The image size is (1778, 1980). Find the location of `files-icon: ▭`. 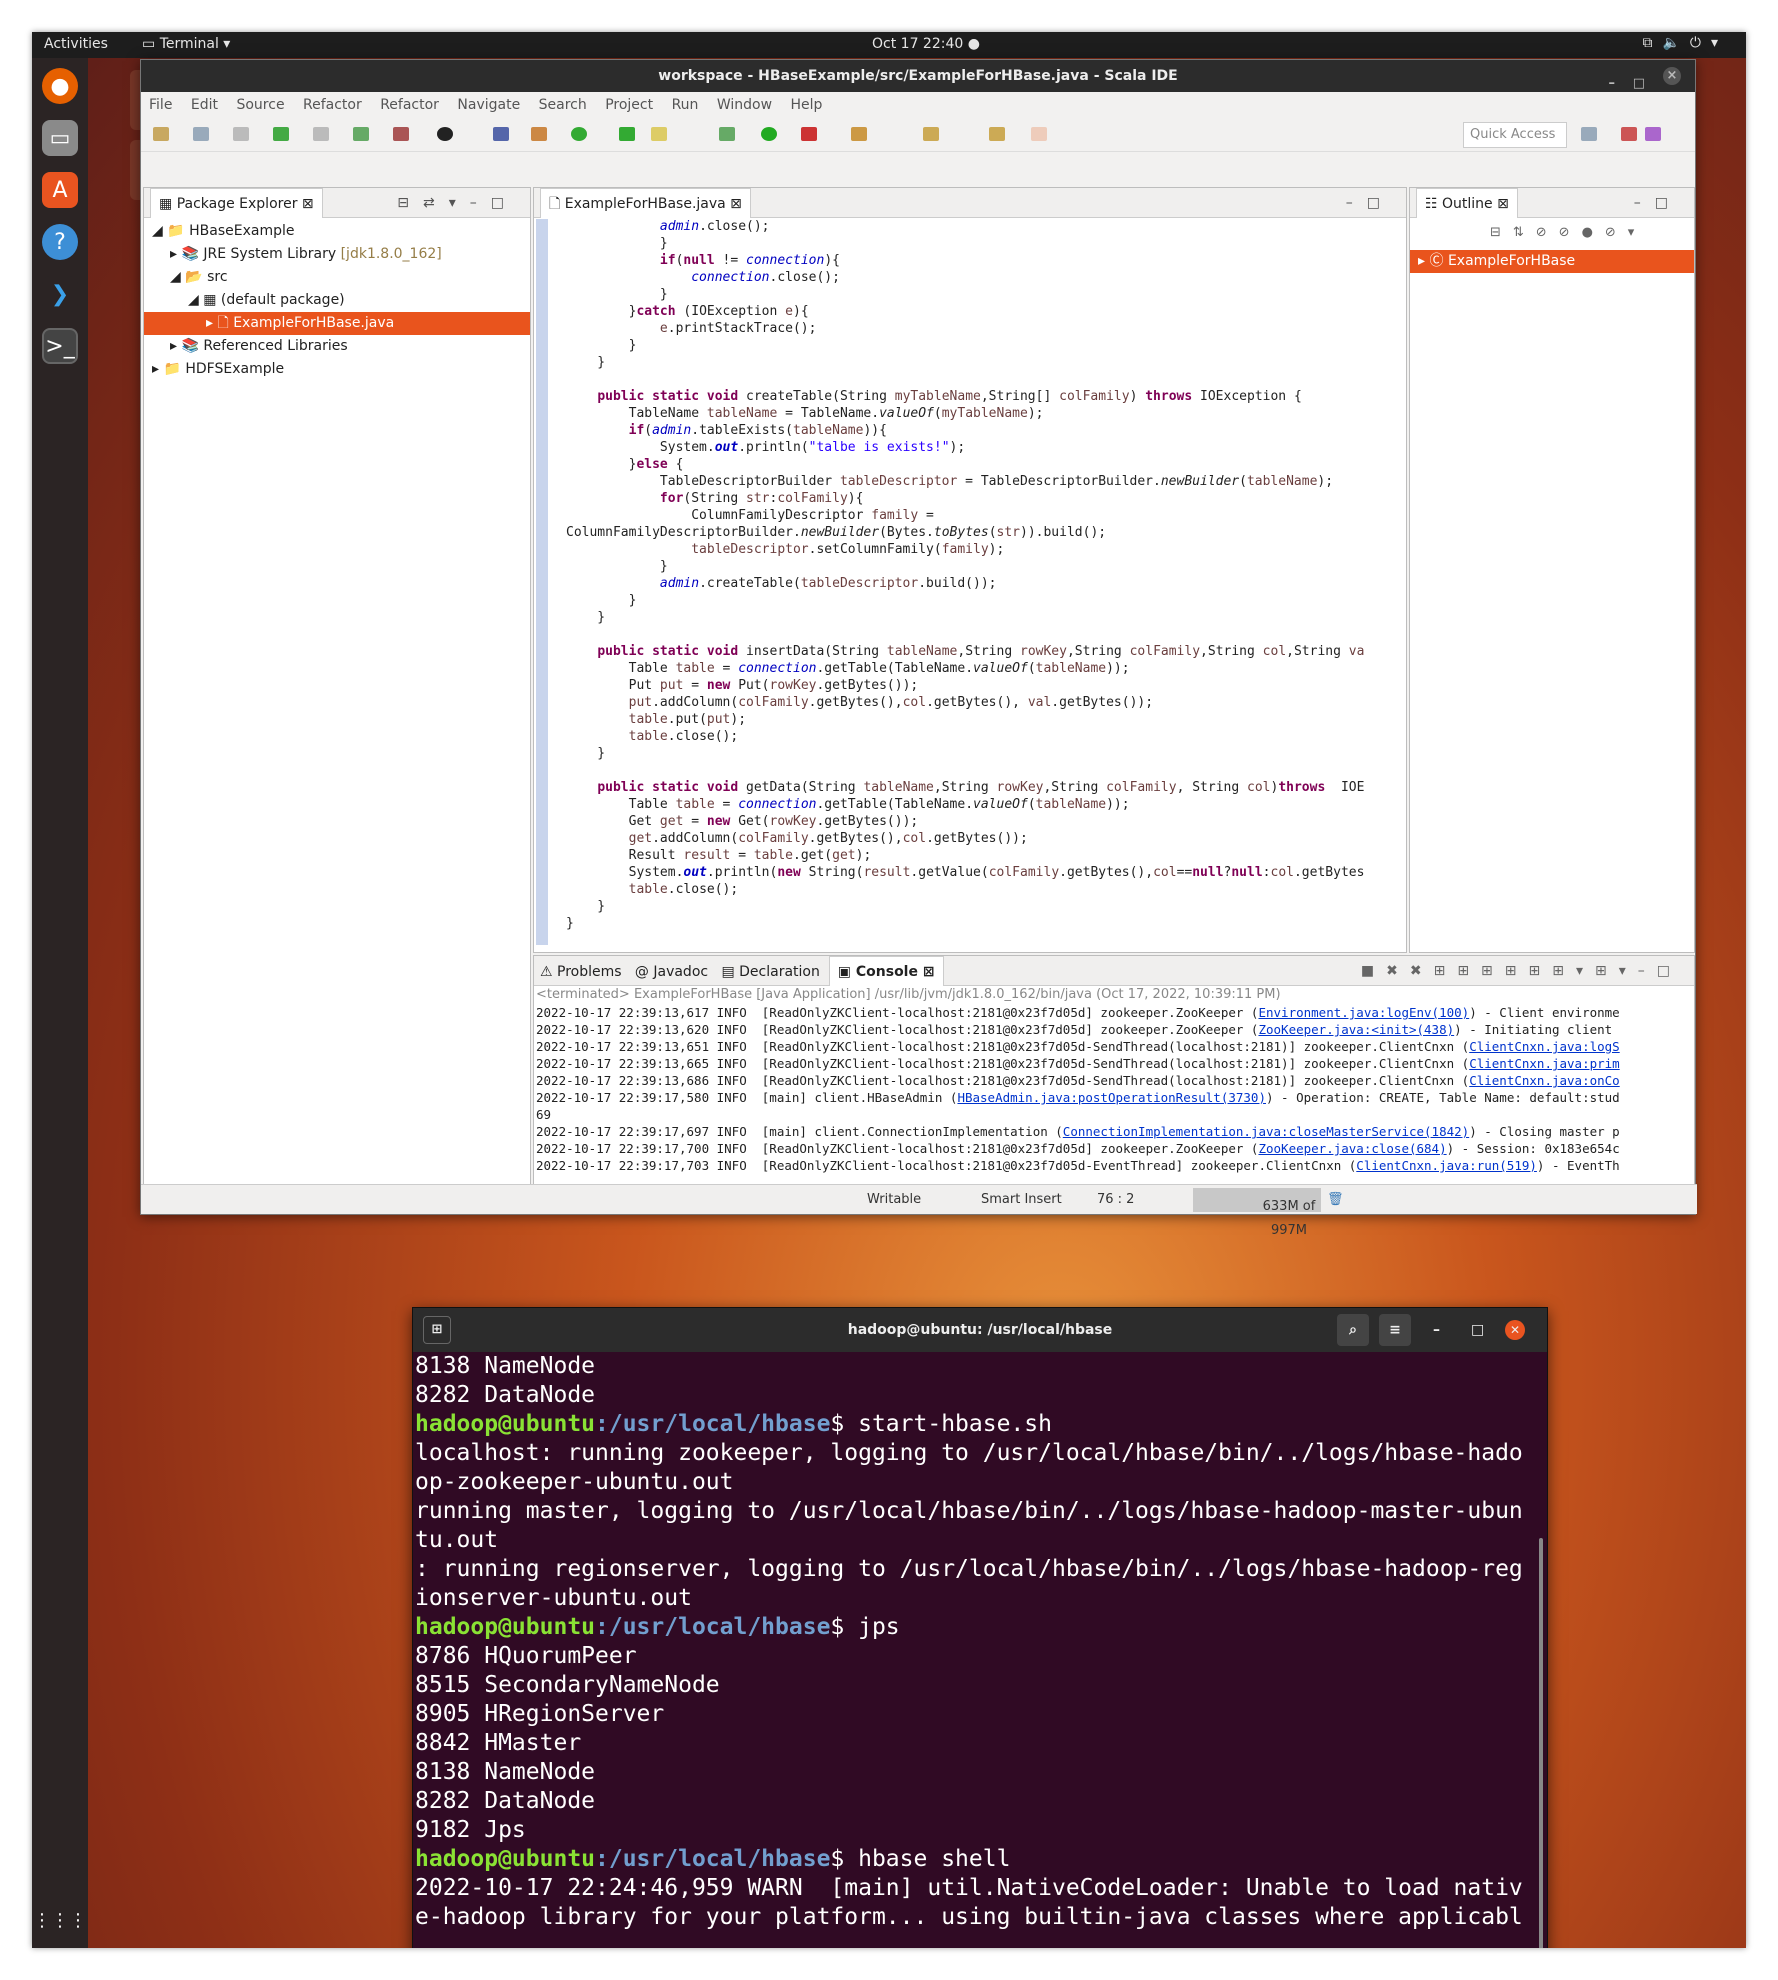

files-icon: ▭ is located at coordinates (60, 138).